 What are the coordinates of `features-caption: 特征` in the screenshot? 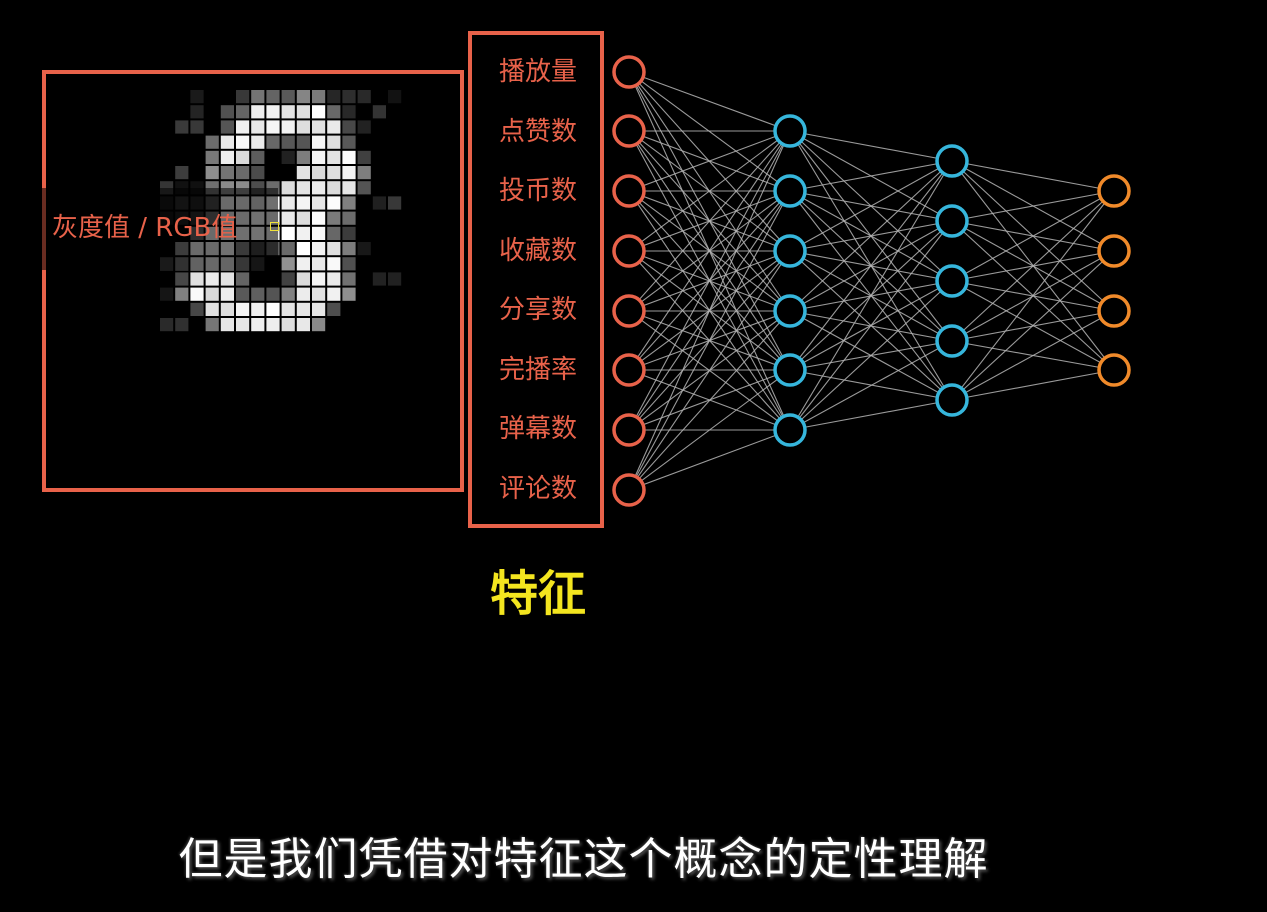 It's located at (537, 594).